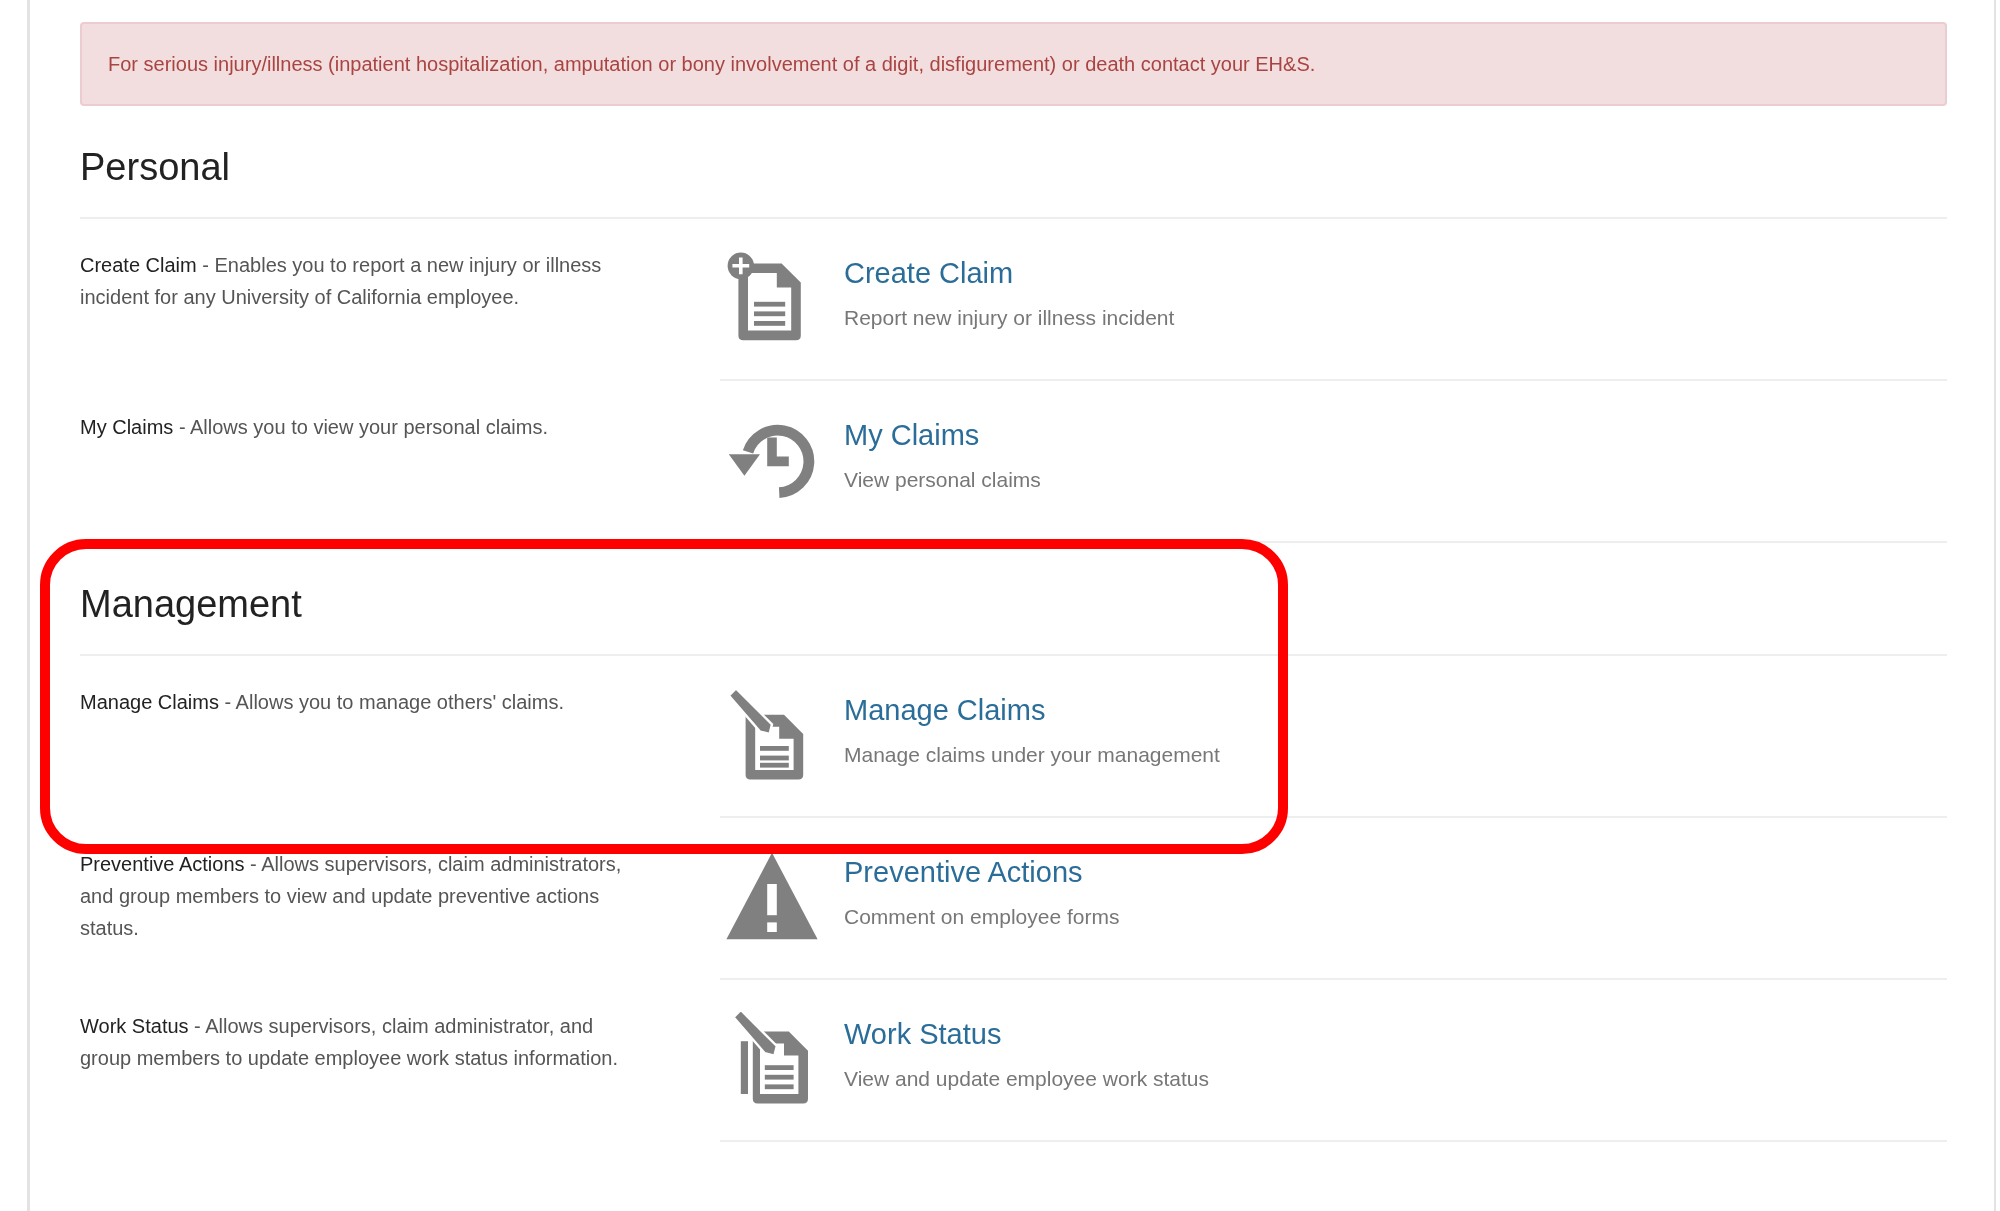  What do you see at coordinates (982, 917) in the screenshot?
I see `item-subtitle: Comment on employee forms` at bounding box center [982, 917].